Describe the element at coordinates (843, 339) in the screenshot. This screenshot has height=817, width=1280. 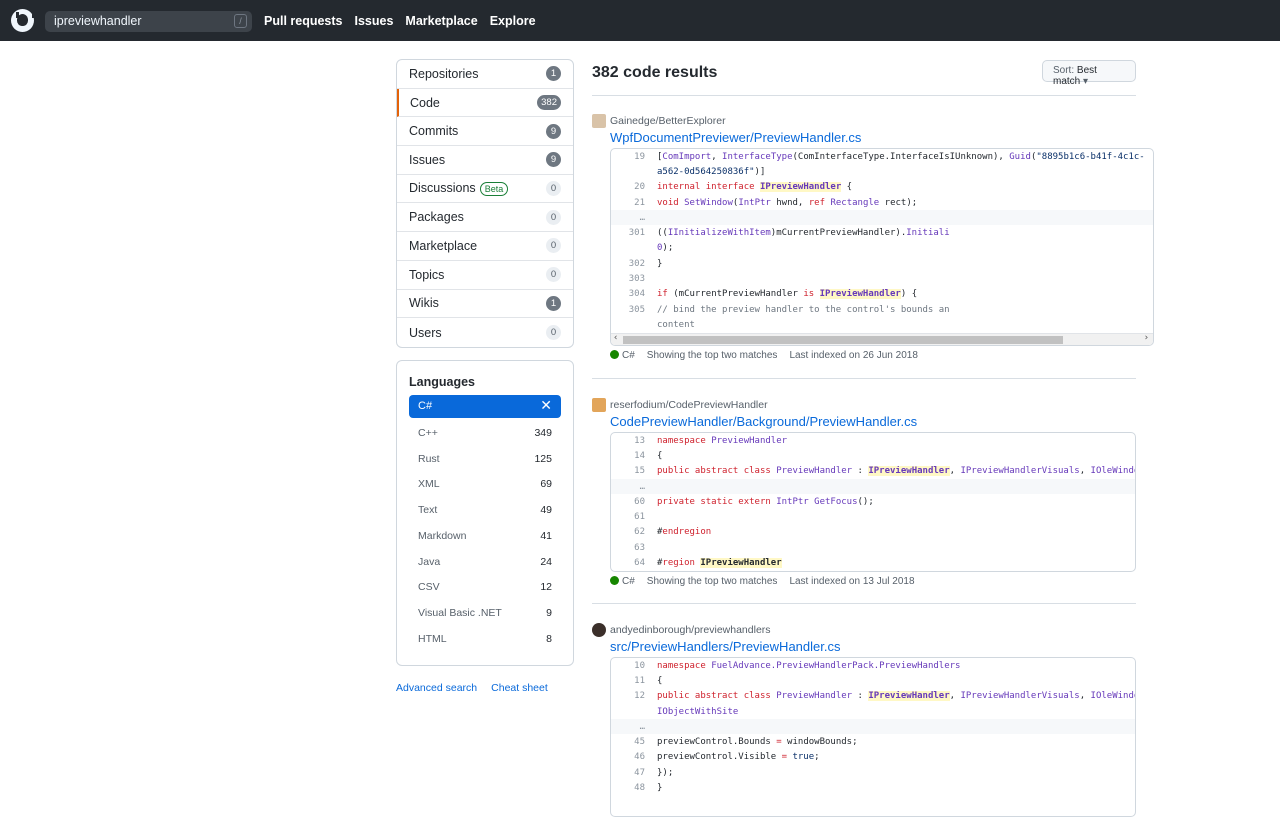
I see `scrollbar-thumb` at that location.